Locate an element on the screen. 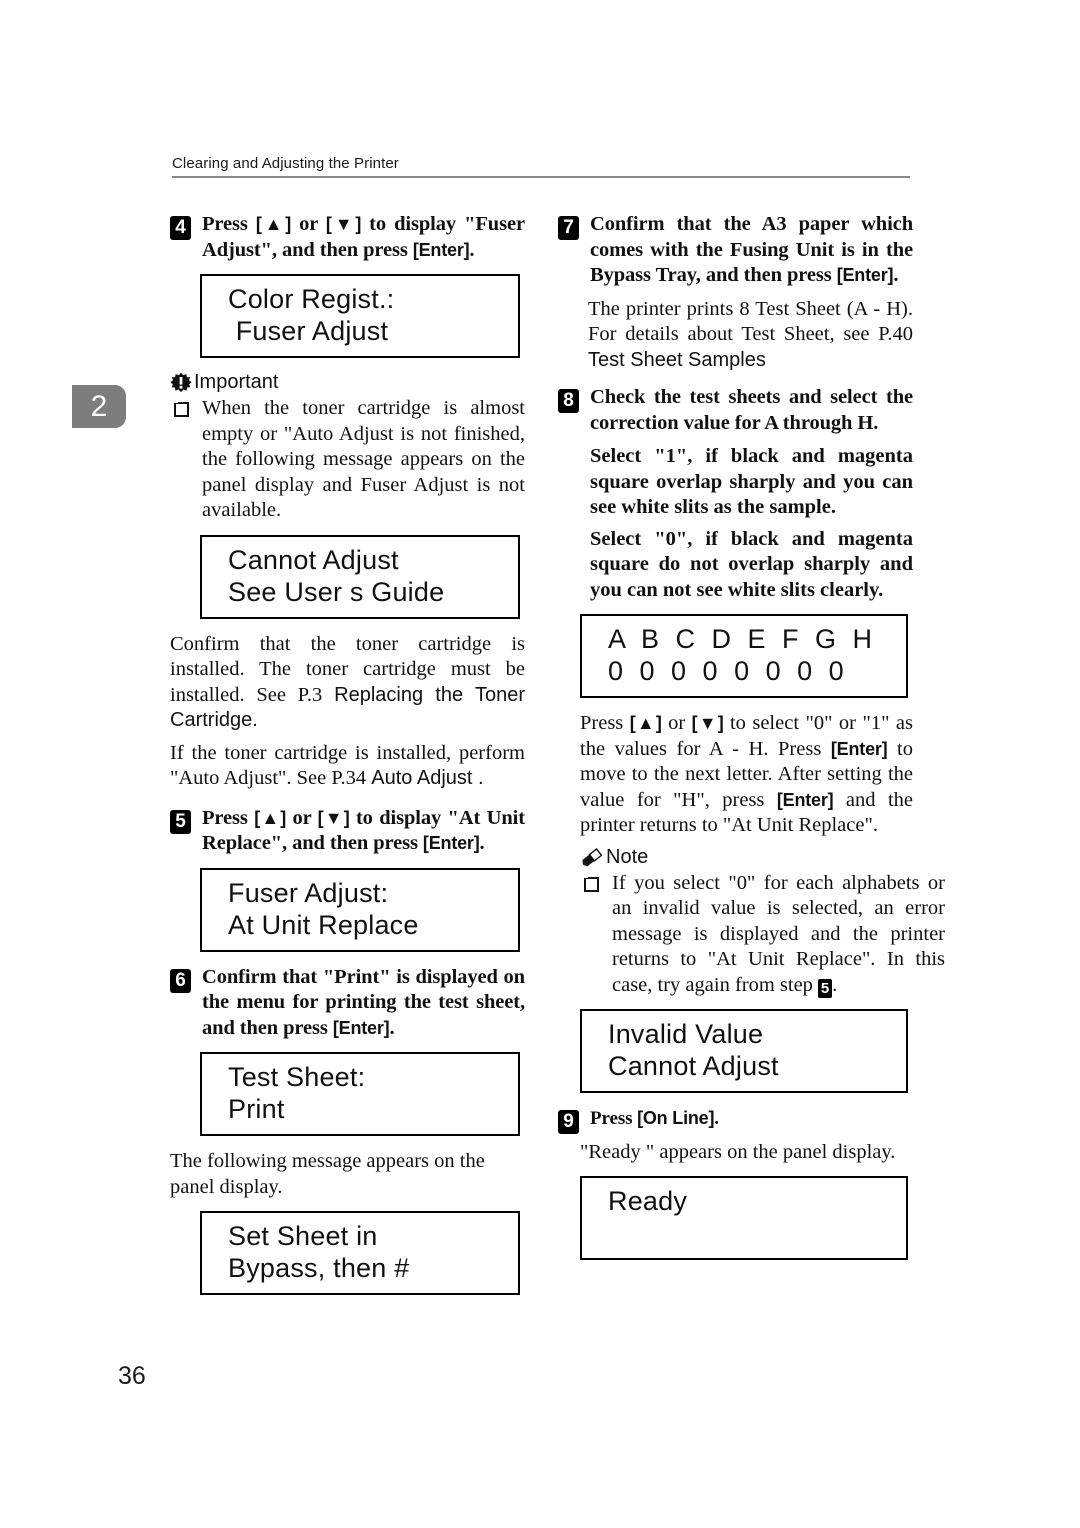 This screenshot has width=1080, height=1528. lcd-panel-test-sheet: Test Sheet: Print is located at coordinates (360, 1094).